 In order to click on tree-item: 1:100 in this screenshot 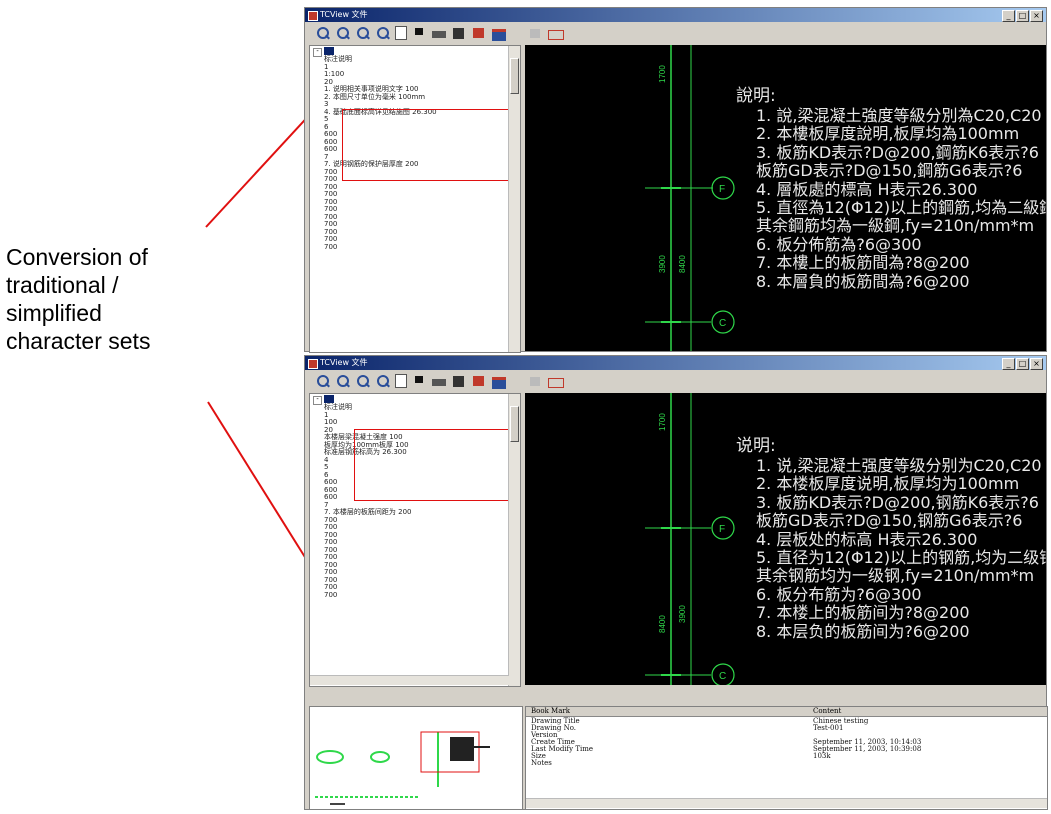, I will do `click(380, 74)`.